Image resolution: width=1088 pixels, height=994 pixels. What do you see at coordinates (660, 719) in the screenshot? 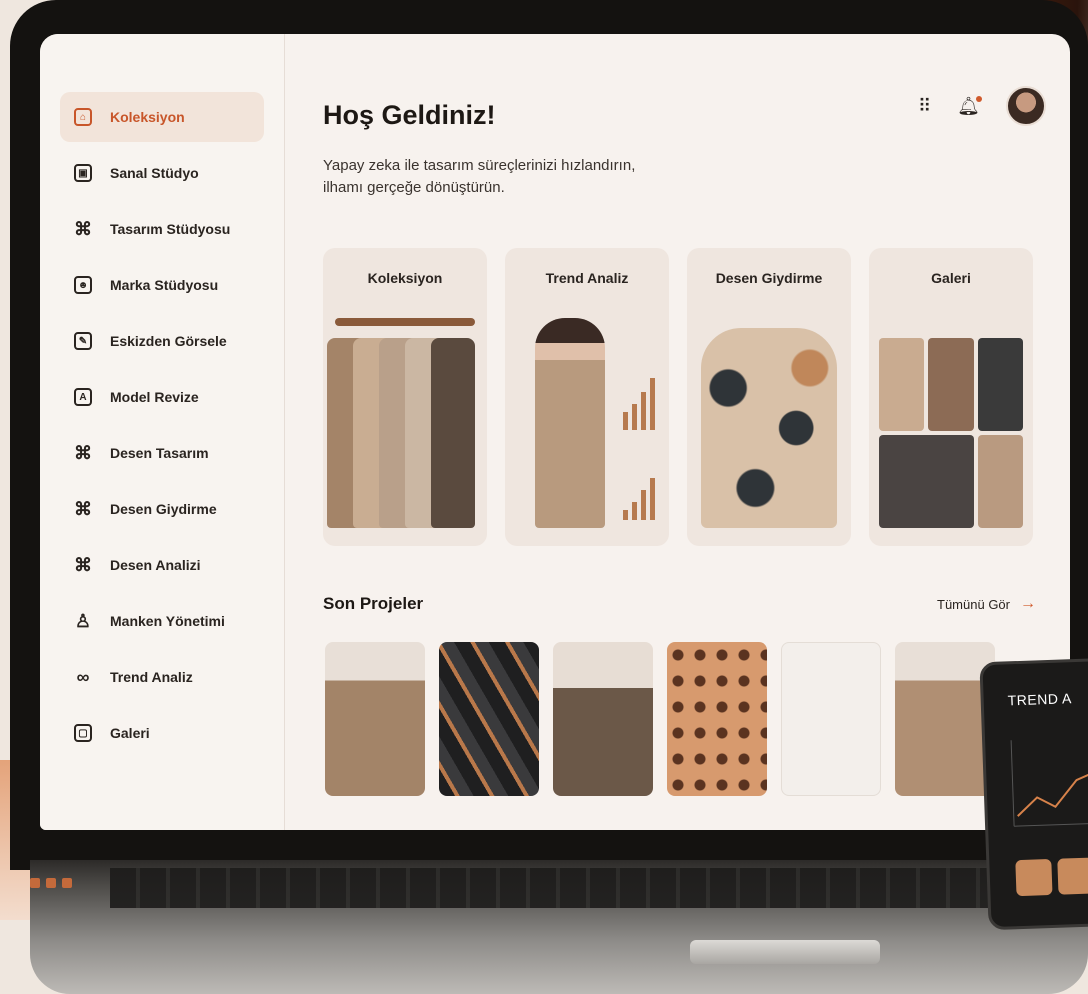
I see `recent-projects-list` at bounding box center [660, 719].